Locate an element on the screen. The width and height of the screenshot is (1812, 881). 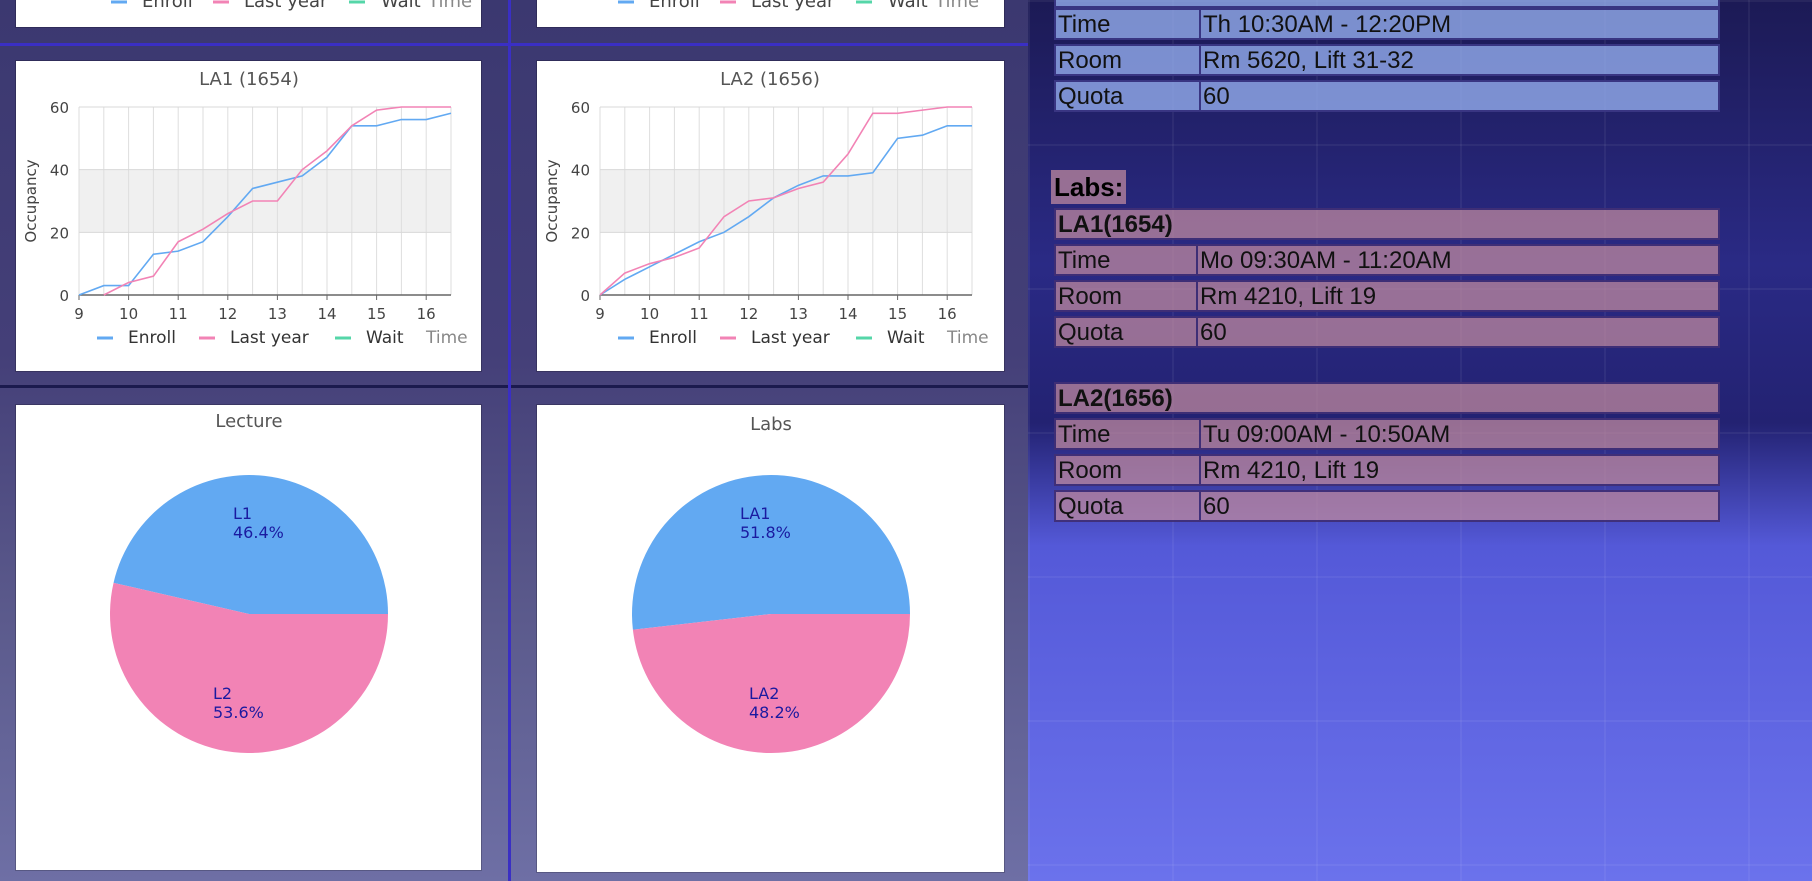
legend-label: Enroll is located at coordinates (152, 338).